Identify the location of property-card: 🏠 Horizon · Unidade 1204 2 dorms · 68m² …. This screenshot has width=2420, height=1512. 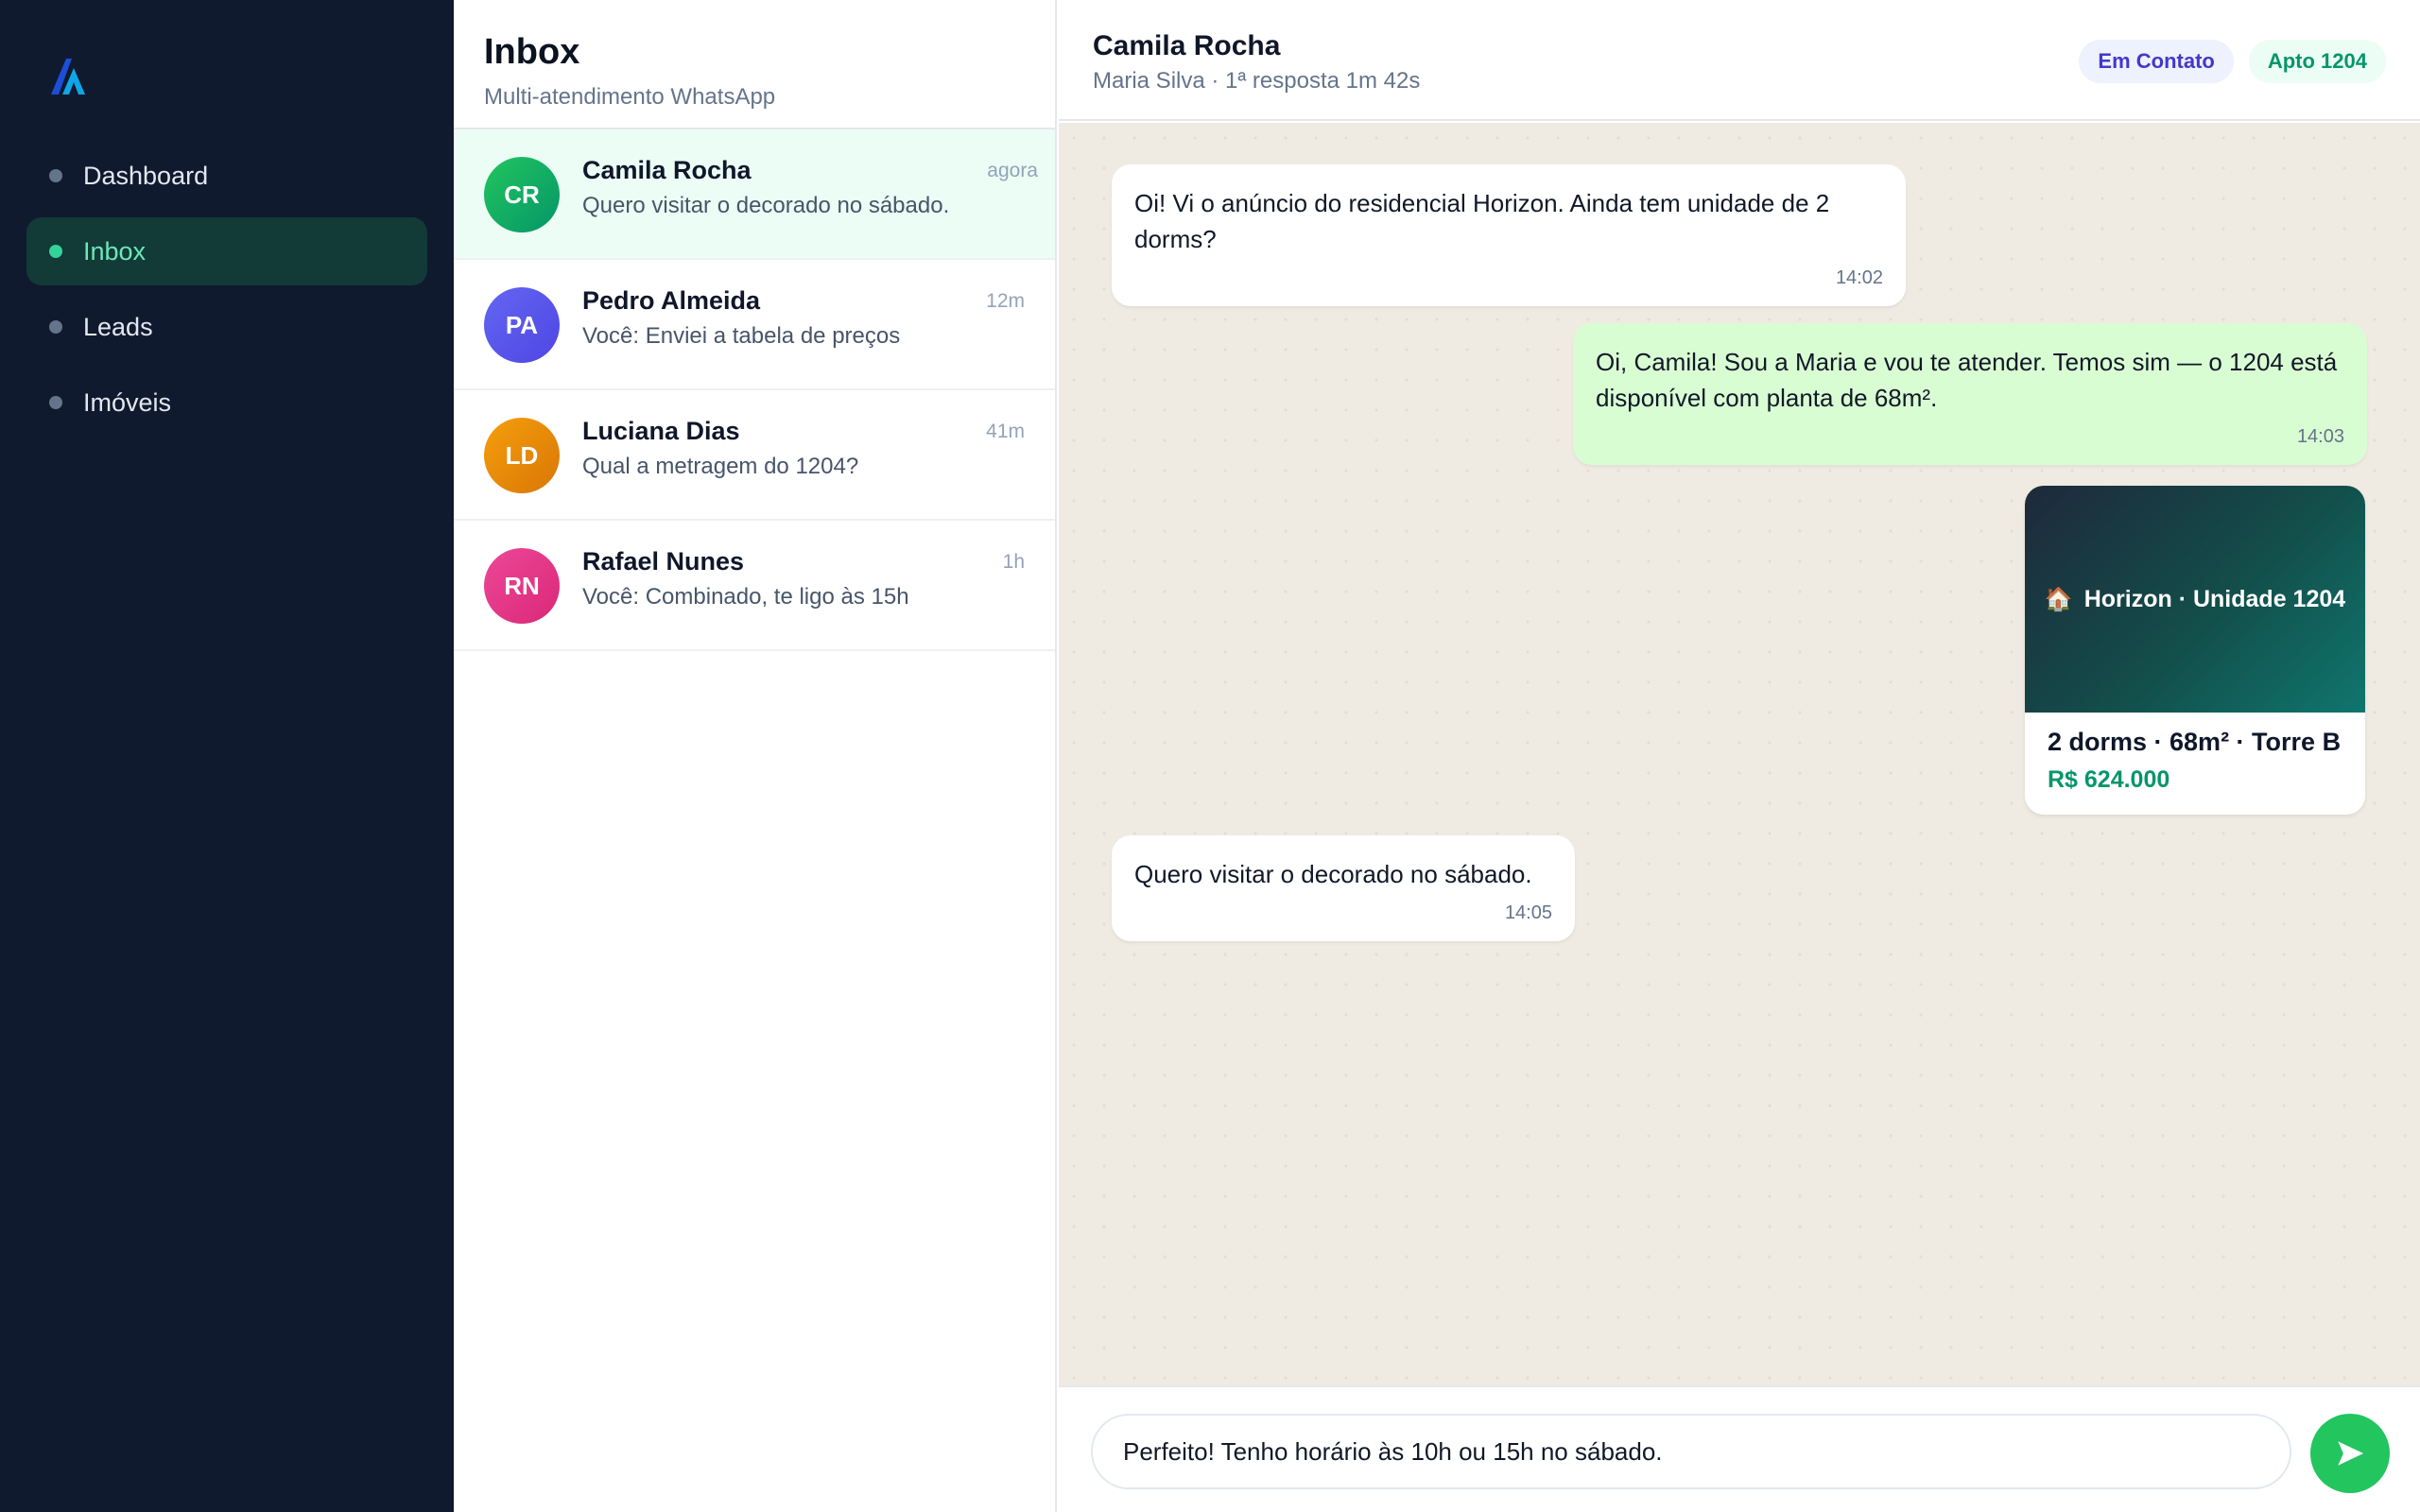
(2195, 650).